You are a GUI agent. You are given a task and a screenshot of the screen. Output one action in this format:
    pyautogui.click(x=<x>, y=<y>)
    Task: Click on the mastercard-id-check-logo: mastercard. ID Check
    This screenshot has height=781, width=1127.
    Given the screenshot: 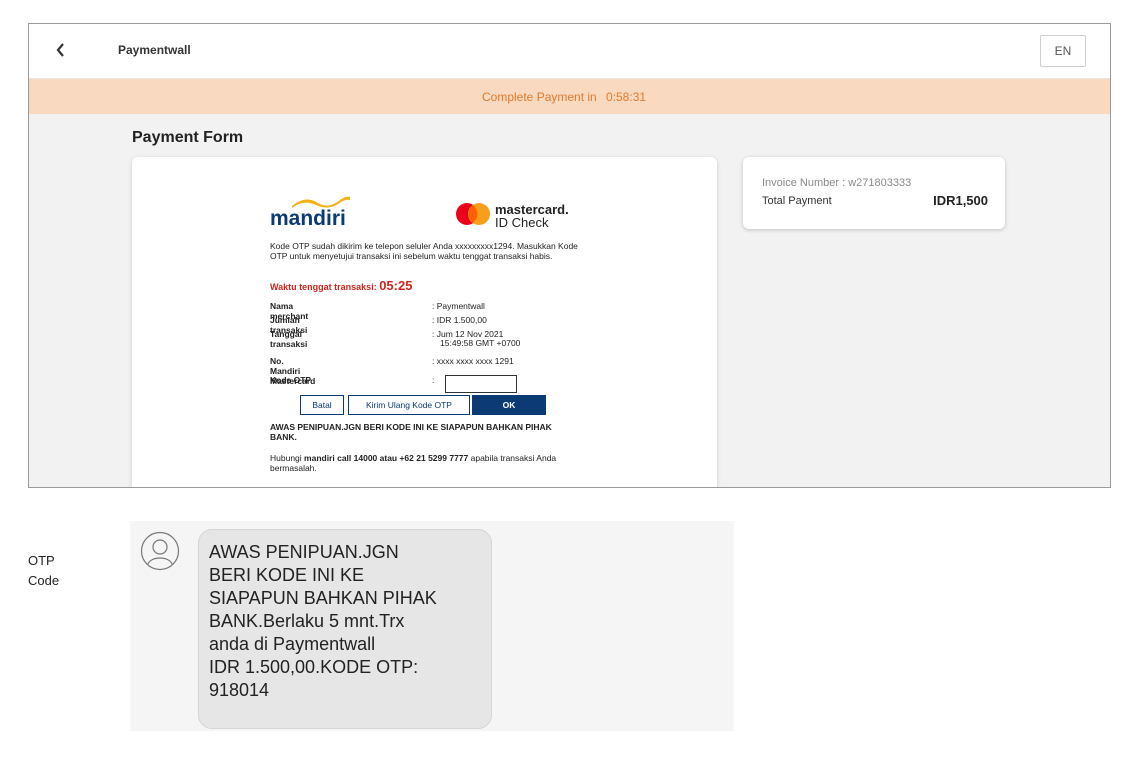 What is the action you would take?
    pyautogui.click(x=525, y=215)
    